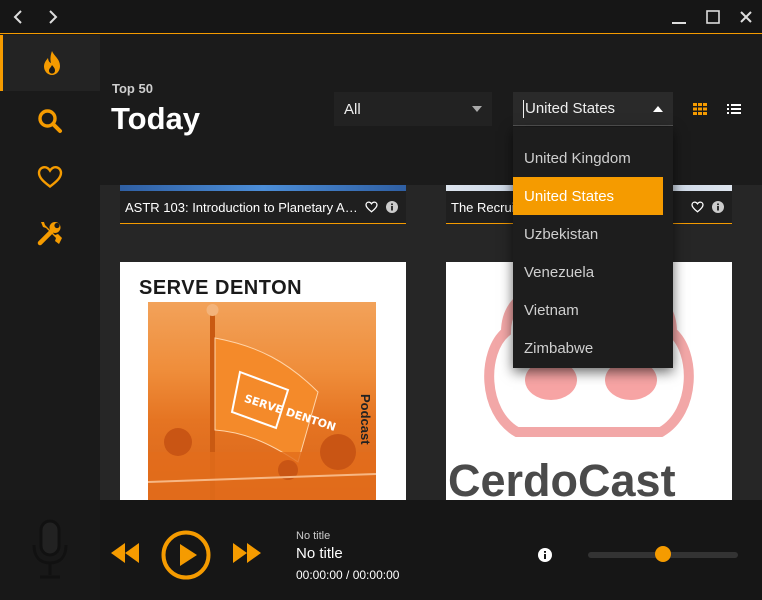 This screenshot has height=600, width=762. I want to click on minimize-icon, so click(679, 23).